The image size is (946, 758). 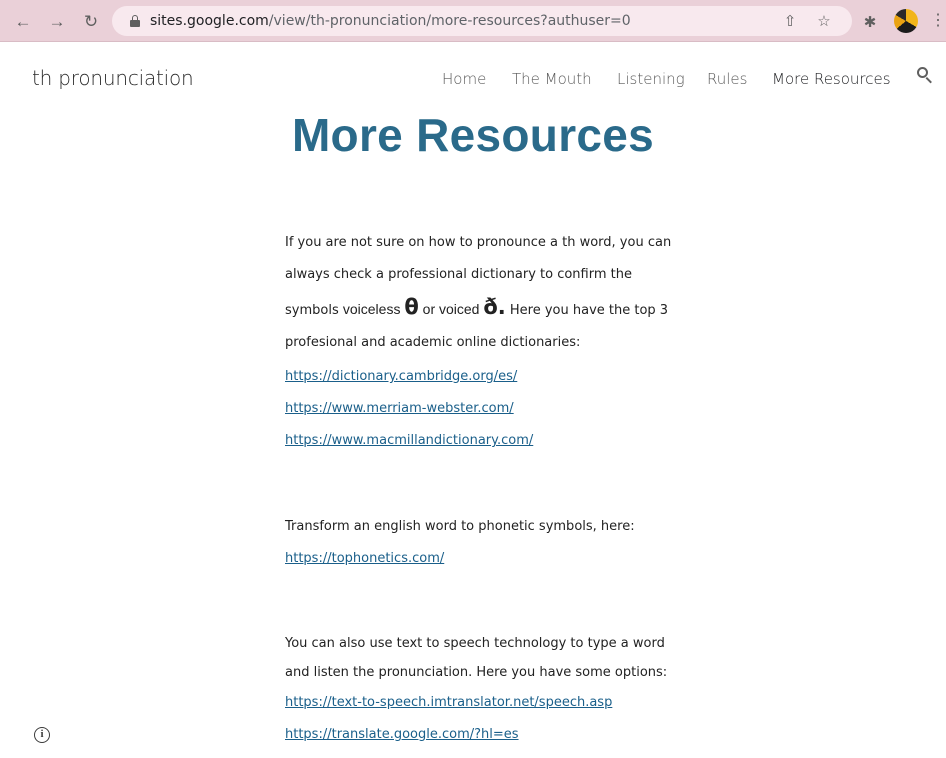 I want to click on voiced-label: or voiced, so click(x=451, y=309).